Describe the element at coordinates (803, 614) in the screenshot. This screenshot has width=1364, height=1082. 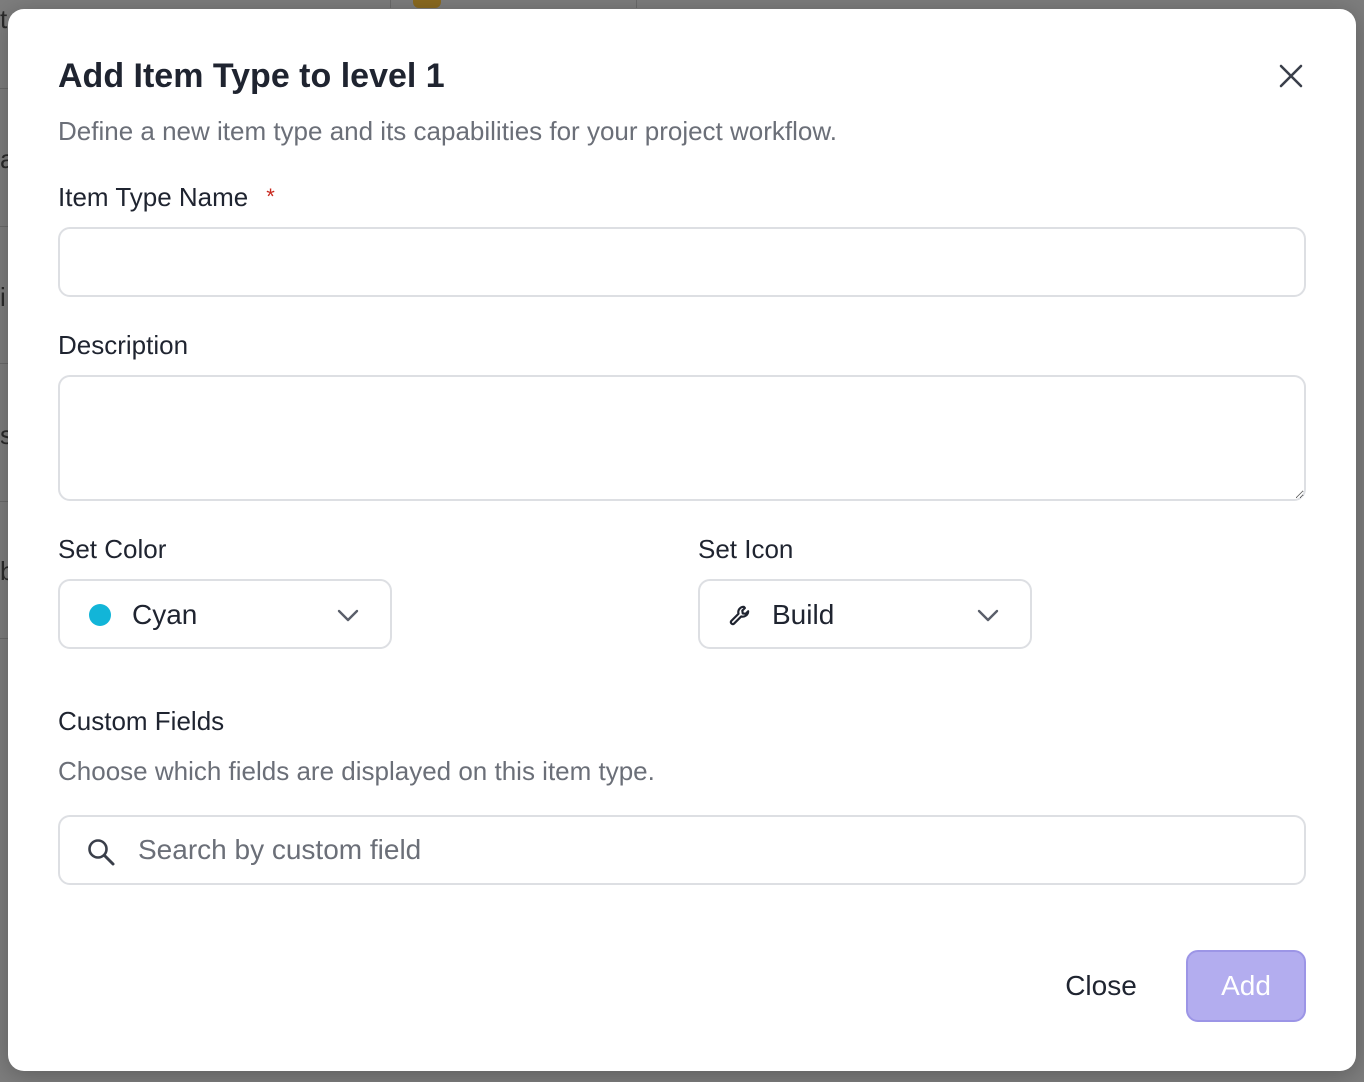
I see `icon-select-value: Build` at that location.